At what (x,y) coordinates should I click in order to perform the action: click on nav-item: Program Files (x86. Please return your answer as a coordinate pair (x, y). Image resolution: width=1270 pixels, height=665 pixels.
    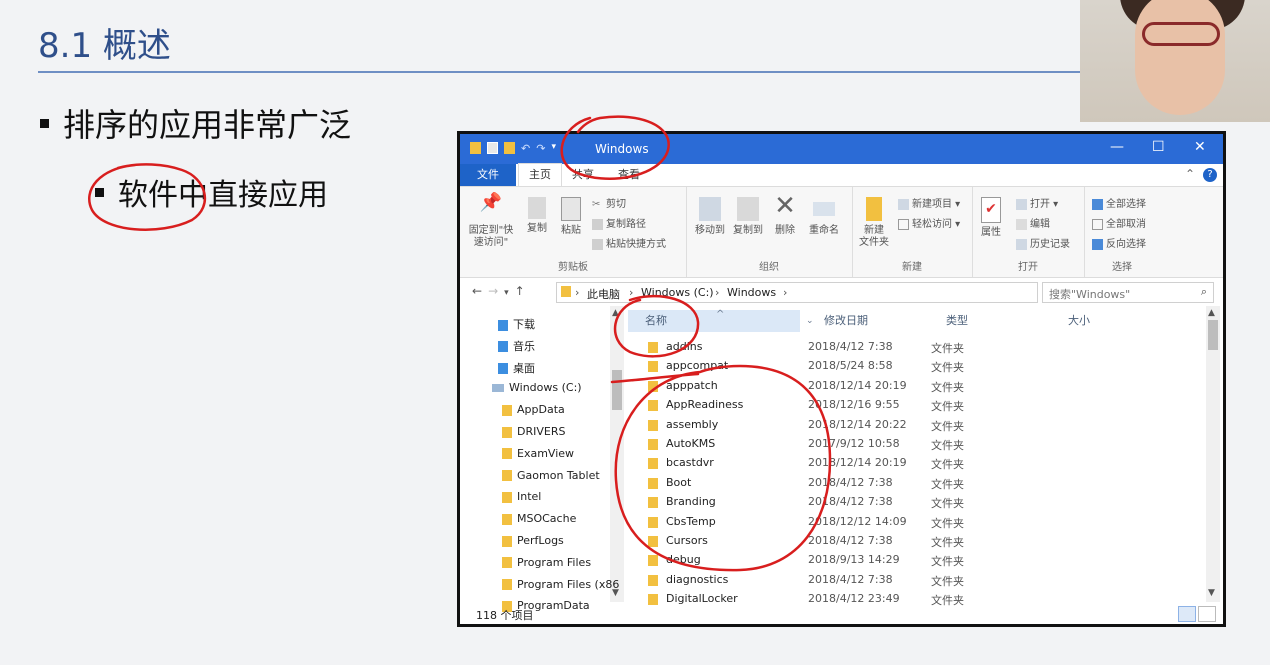
    Looking at the image, I should click on (560, 584).